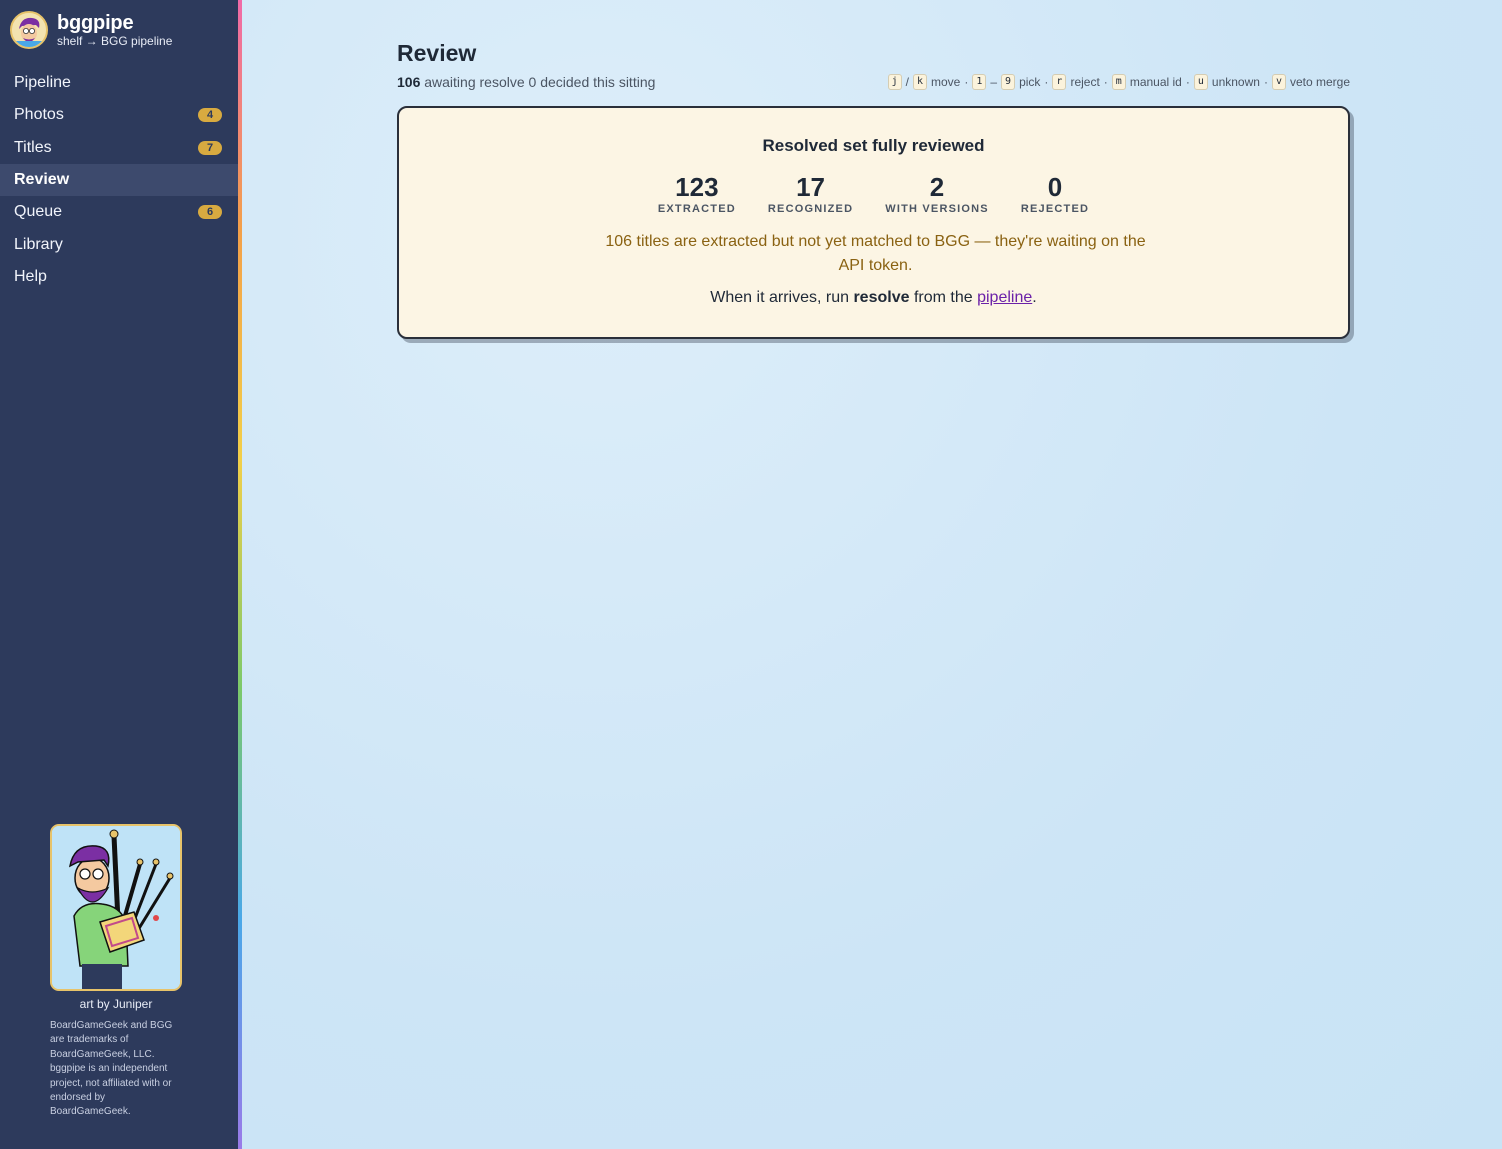 This screenshot has height=1149, width=1502. Describe the element at coordinates (696, 209) in the screenshot. I see `stat-label: EXTRACTED` at that location.